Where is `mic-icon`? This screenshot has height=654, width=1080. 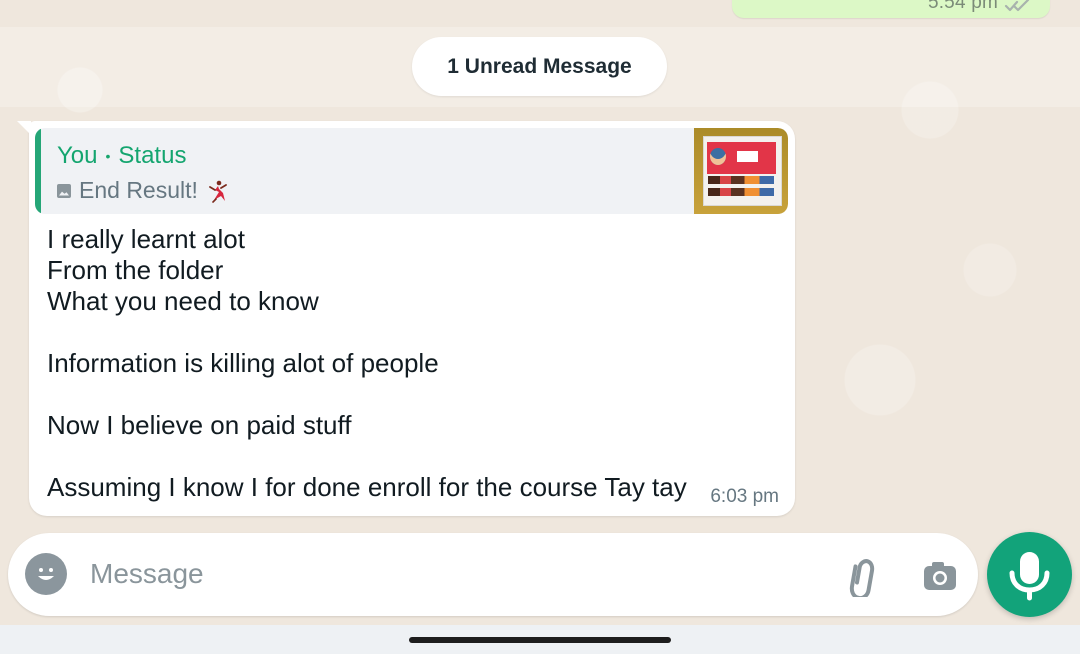
mic-icon is located at coordinates (1029, 576).